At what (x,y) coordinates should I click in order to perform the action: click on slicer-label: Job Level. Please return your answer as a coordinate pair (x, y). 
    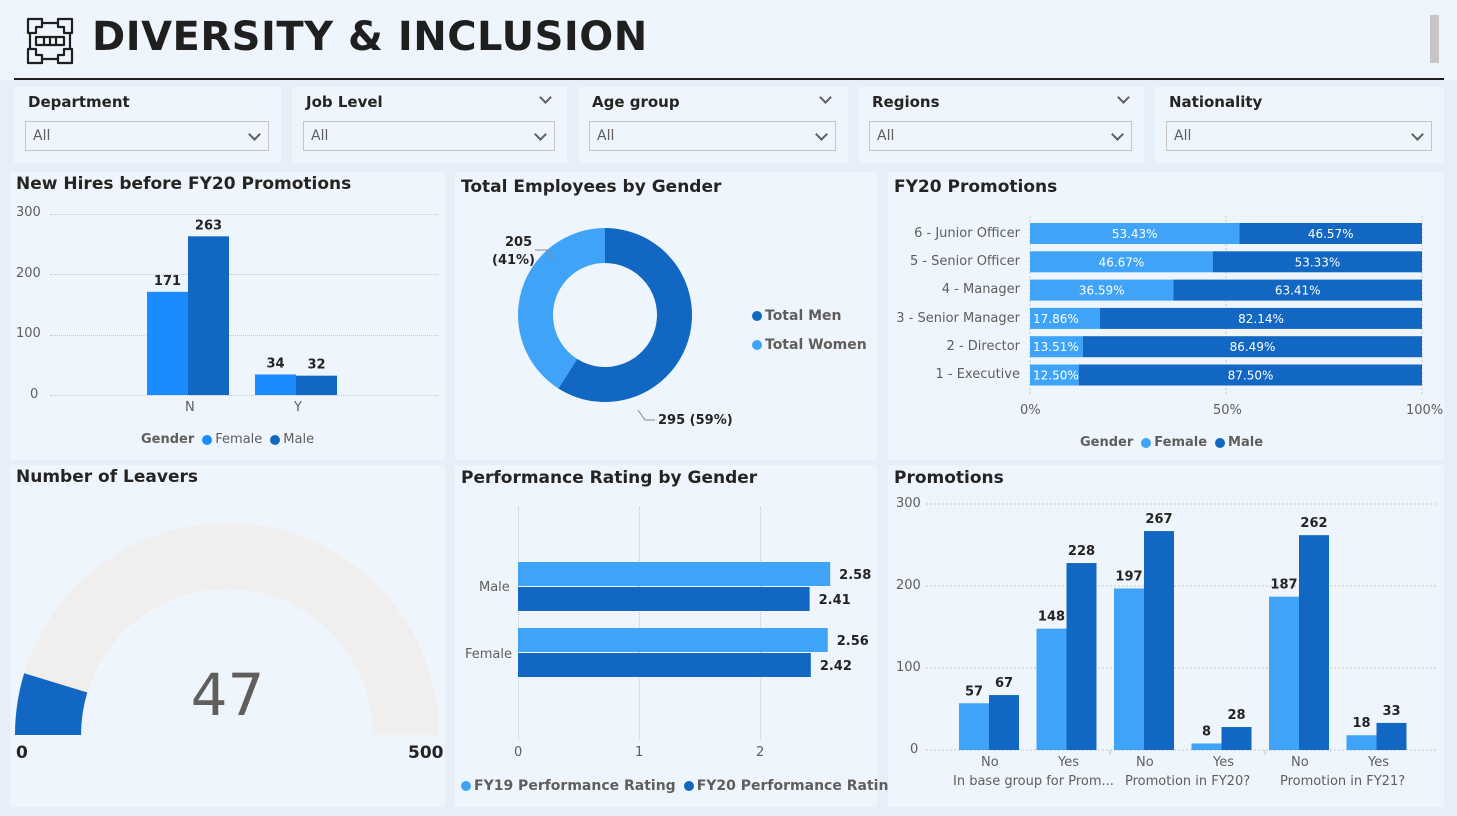
    Looking at the image, I should click on (344, 102).